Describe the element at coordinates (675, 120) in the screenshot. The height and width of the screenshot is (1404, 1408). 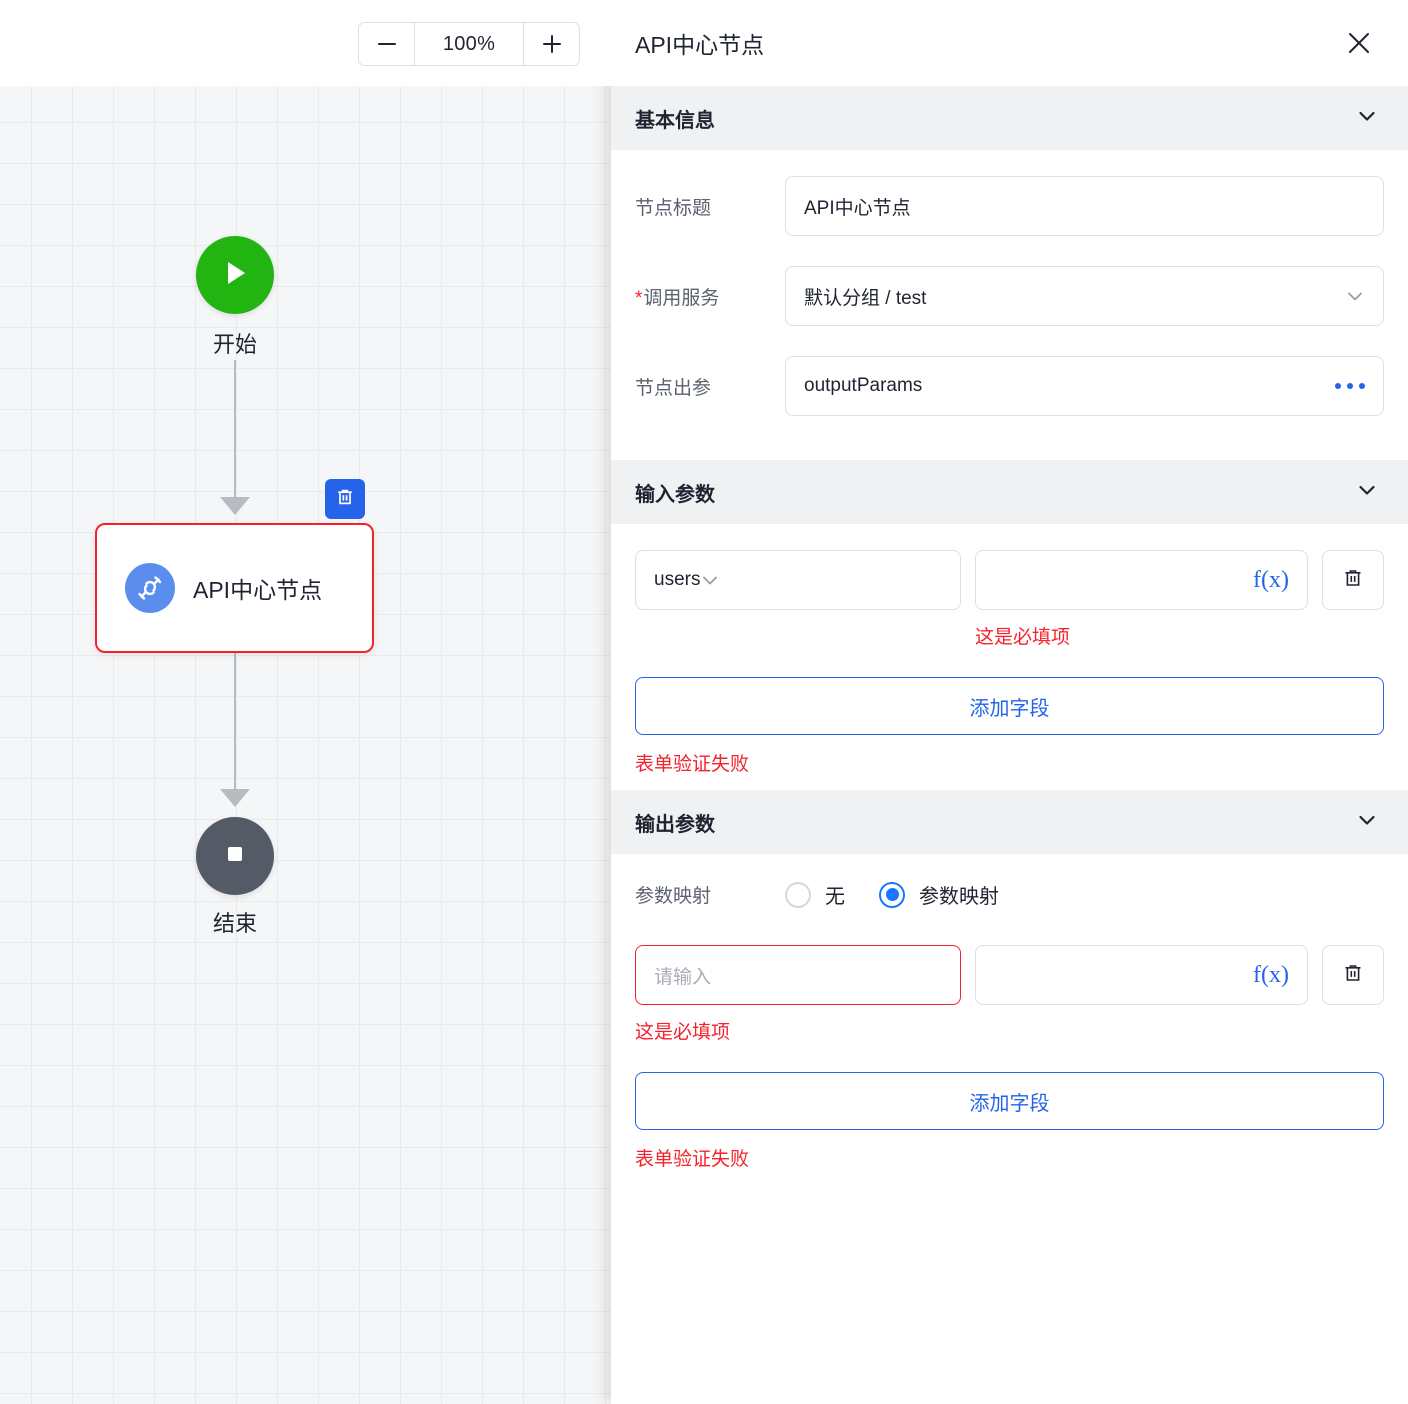
I see `section-title-basic-info: 基本信息` at that location.